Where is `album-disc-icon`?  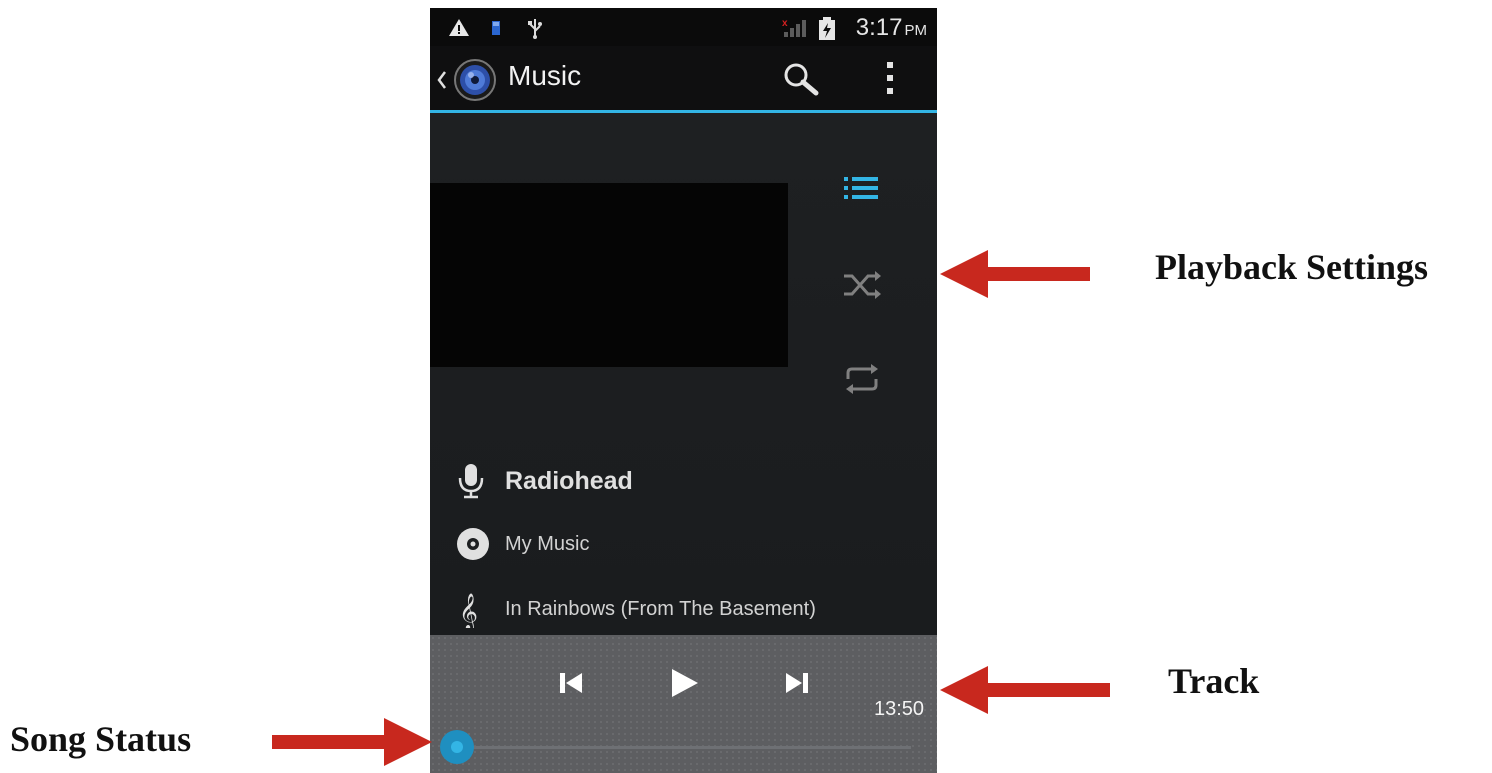
album-disc-icon is located at coordinates (473, 544).